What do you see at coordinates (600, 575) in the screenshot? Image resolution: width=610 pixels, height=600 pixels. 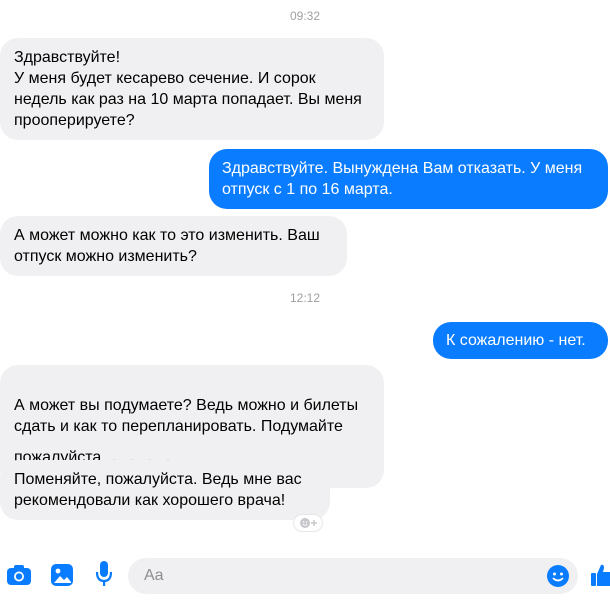 I see `like-icon` at bounding box center [600, 575].